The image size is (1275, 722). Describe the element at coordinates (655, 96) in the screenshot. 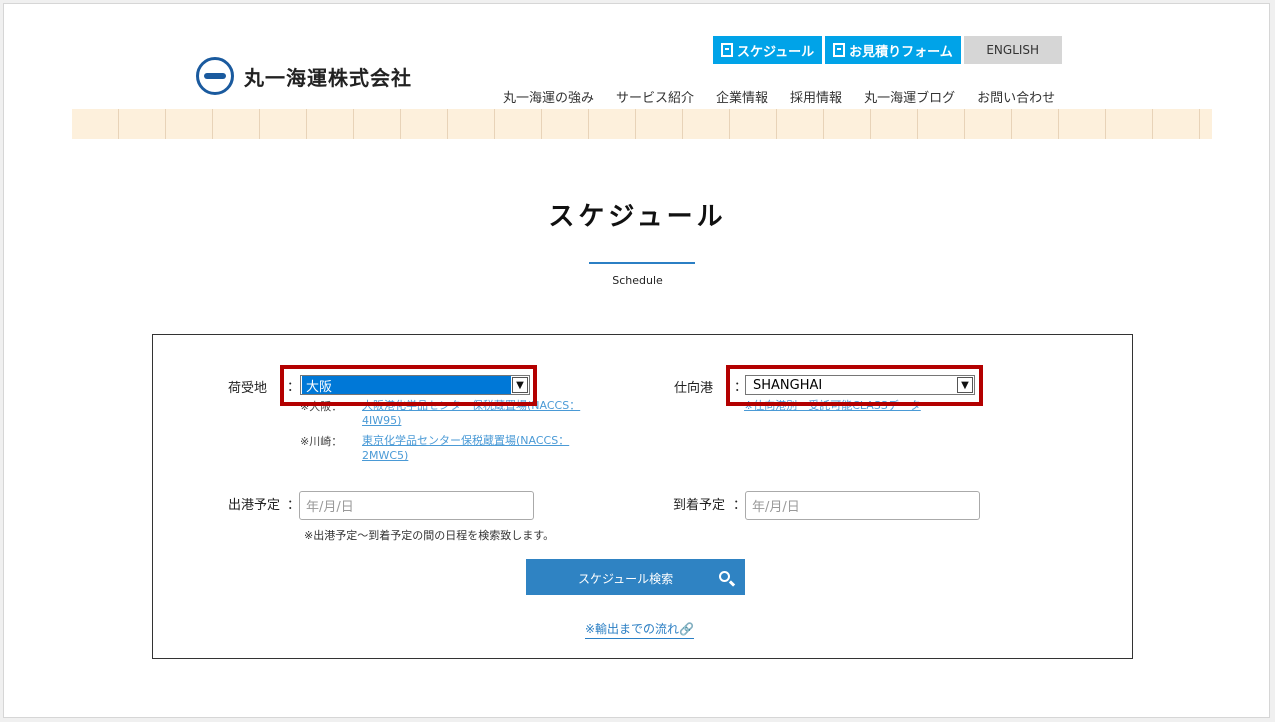

I see `nav-item-services: サービス紹介` at that location.